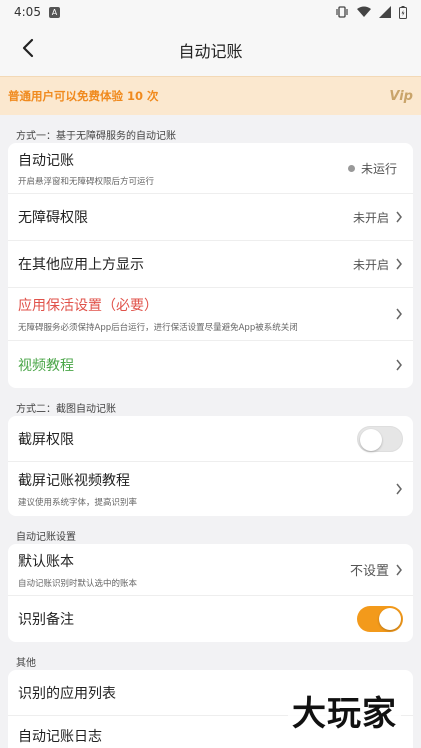 The width and height of the screenshot is (421, 748). What do you see at coordinates (210, 168) in the screenshot?
I see `row-auto-bookkeeping: 自动记账 开启悬浮窗和无障碍权限后方可运行 未运行` at bounding box center [210, 168].